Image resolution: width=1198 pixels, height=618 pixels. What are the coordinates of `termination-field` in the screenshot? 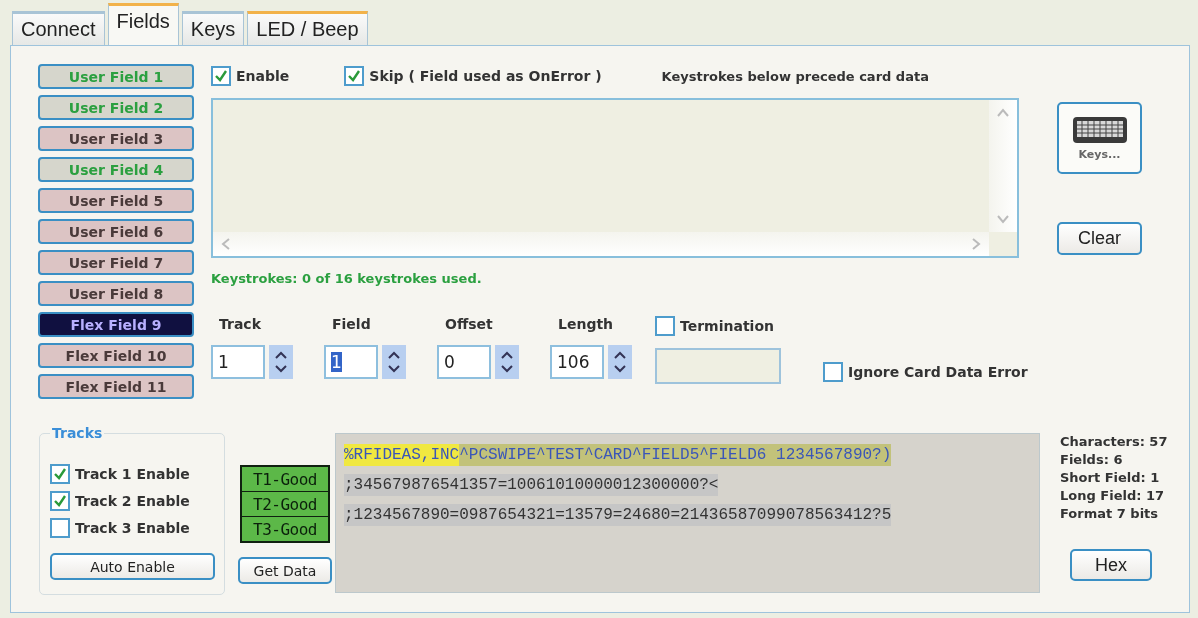 It's located at (718, 366).